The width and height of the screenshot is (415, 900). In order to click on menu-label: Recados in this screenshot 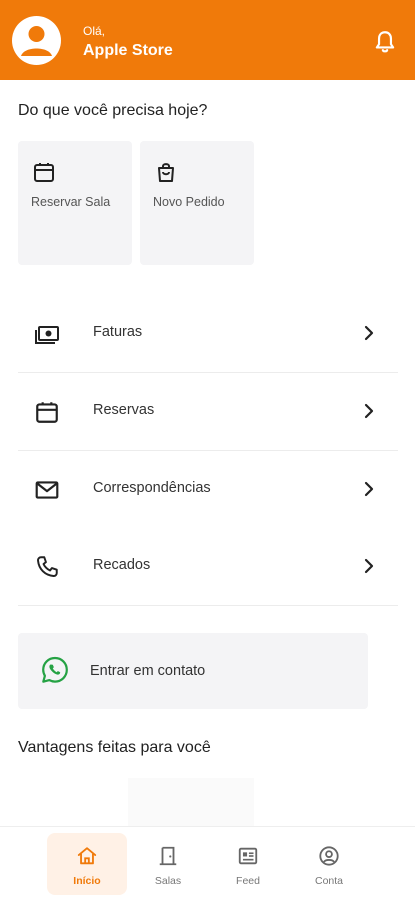, I will do `click(122, 565)`.